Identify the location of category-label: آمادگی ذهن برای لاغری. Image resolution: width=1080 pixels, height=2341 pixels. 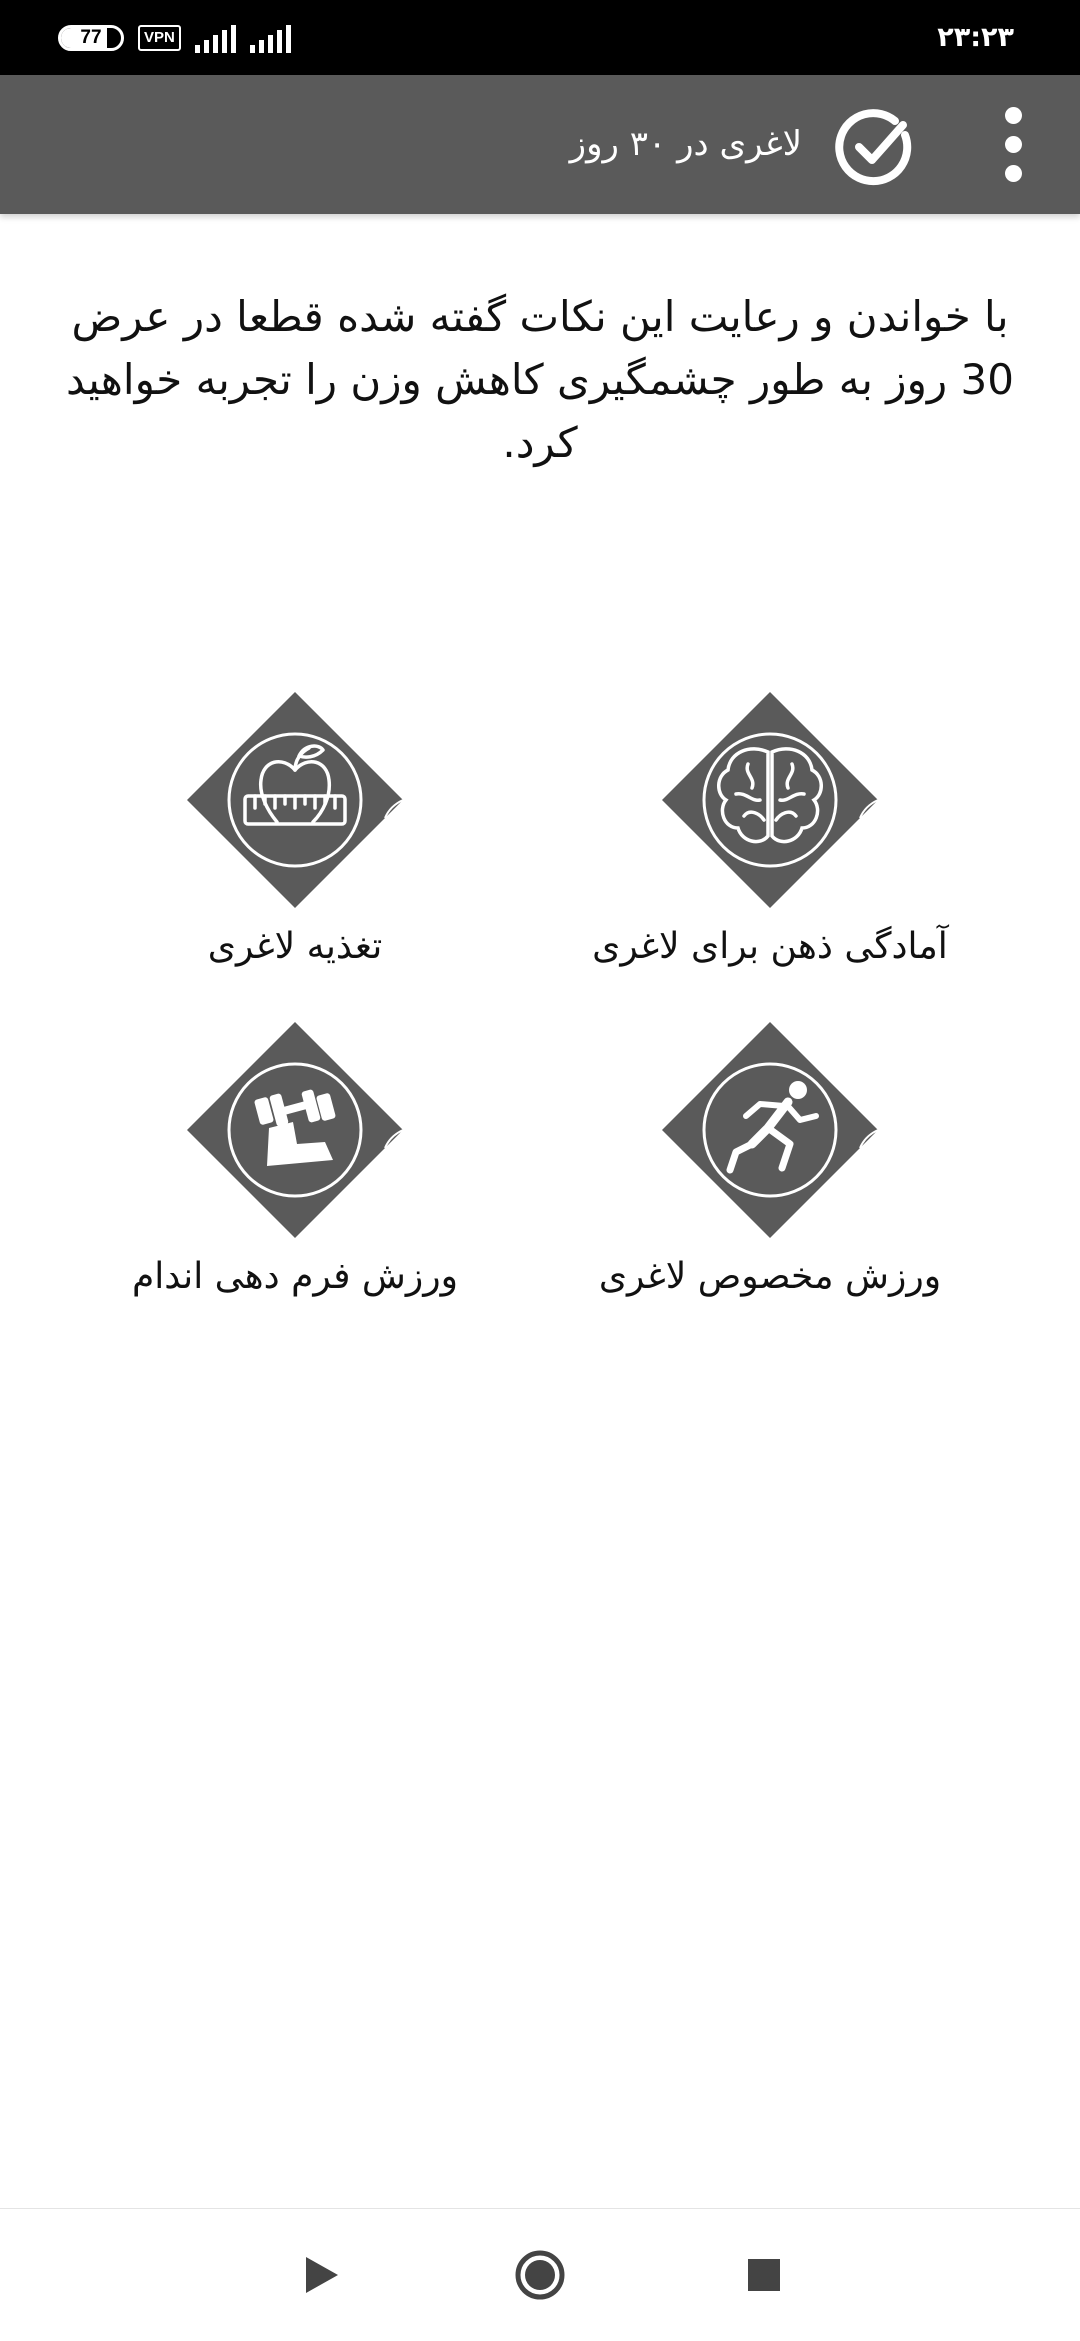
(770, 946).